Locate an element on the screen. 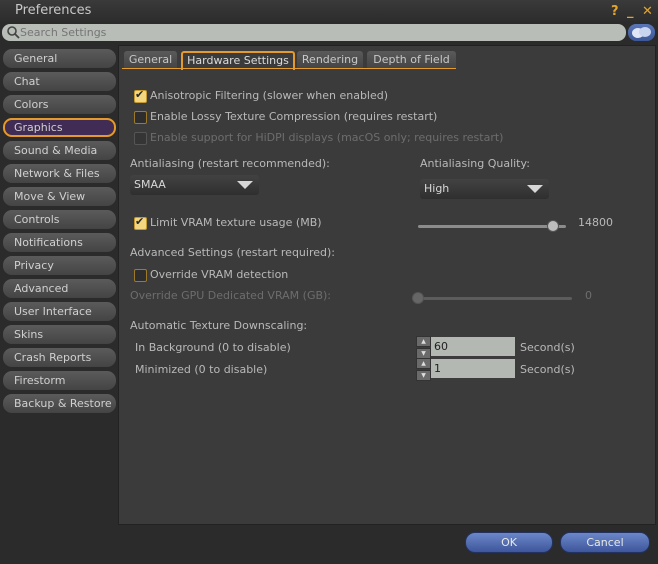  vram-value: 14800 is located at coordinates (595, 222).